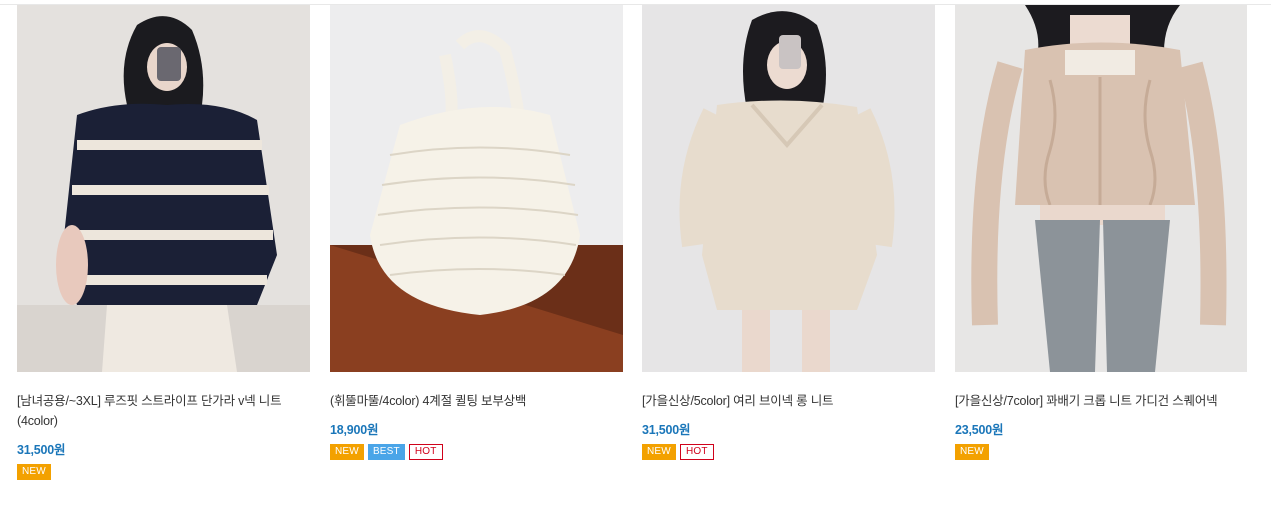 The height and width of the screenshot is (511, 1271). Describe the element at coordinates (1097, 401) in the screenshot. I see `product-name: [가을신상/7color] 꽈배기 크롭 니트 가디건 스퀘어넥` at that location.